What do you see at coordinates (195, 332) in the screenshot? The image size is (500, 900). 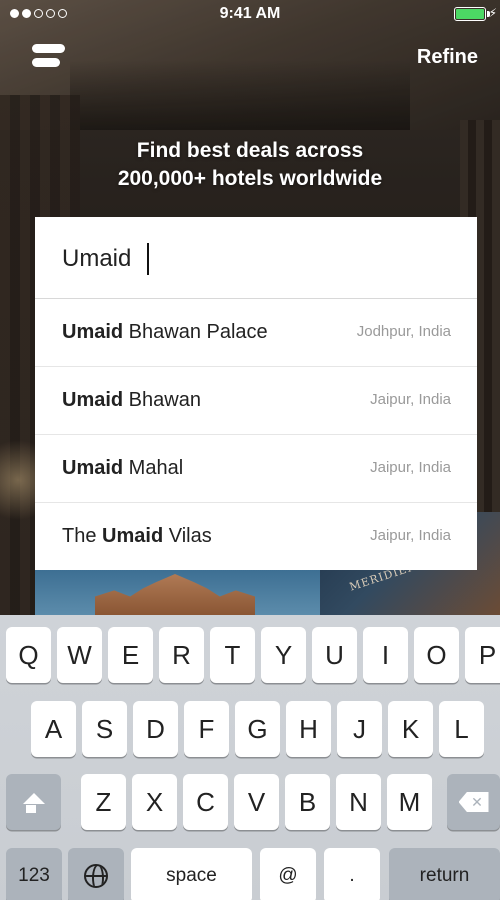 I see `result-name-suffix: Bhawan Palace` at bounding box center [195, 332].